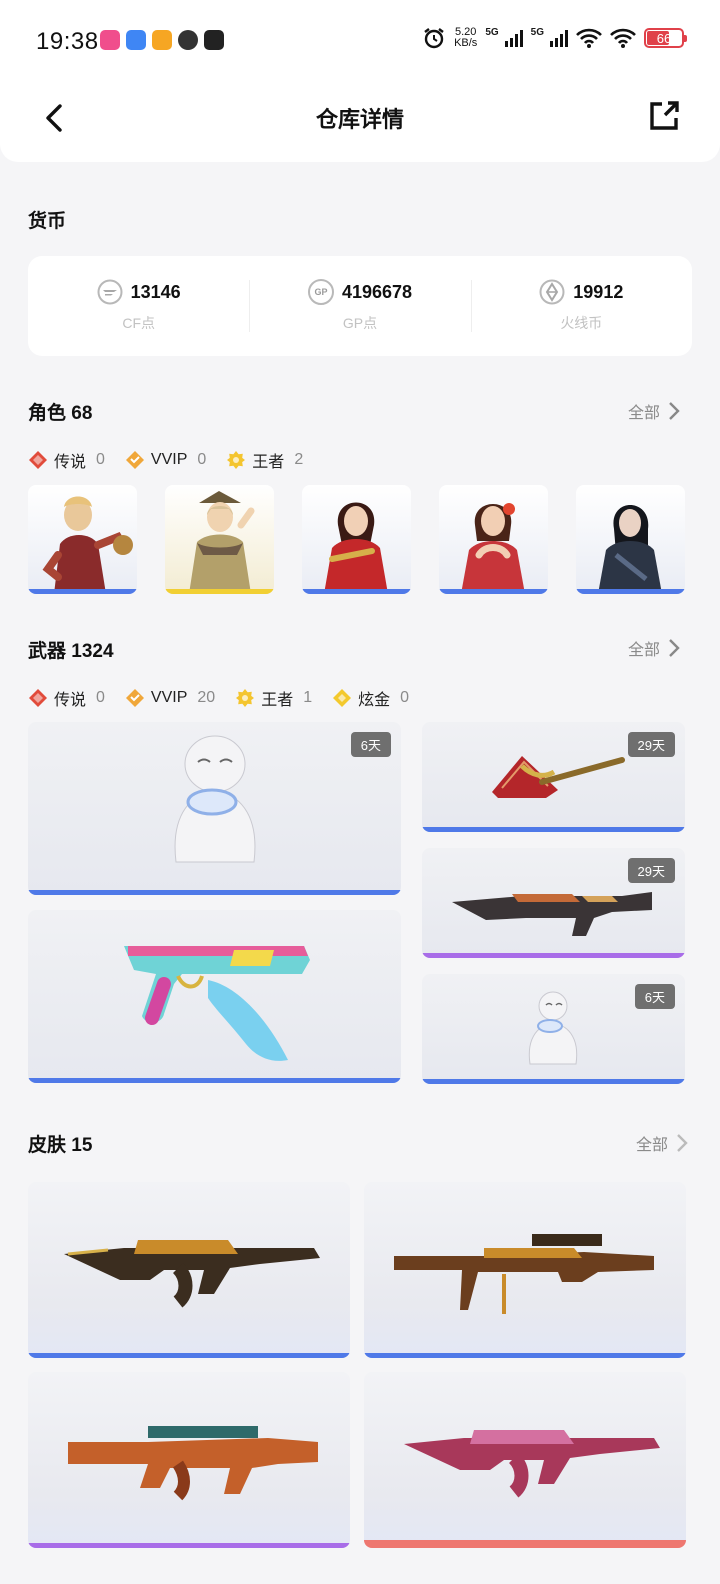  What do you see at coordinates (643, 413) in the screenshot?
I see `roles-all-label: 全部` at bounding box center [643, 413].